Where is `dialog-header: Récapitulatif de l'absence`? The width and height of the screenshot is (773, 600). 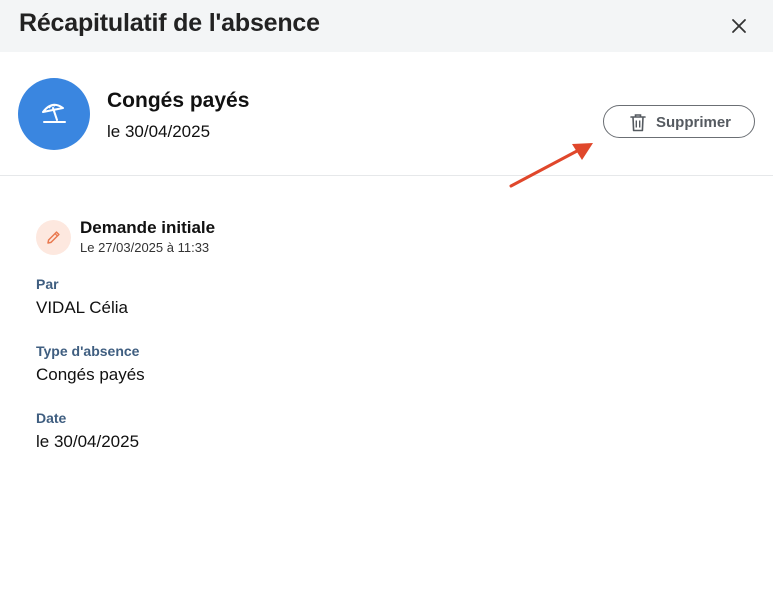 dialog-header: Récapitulatif de l'absence is located at coordinates (386, 26).